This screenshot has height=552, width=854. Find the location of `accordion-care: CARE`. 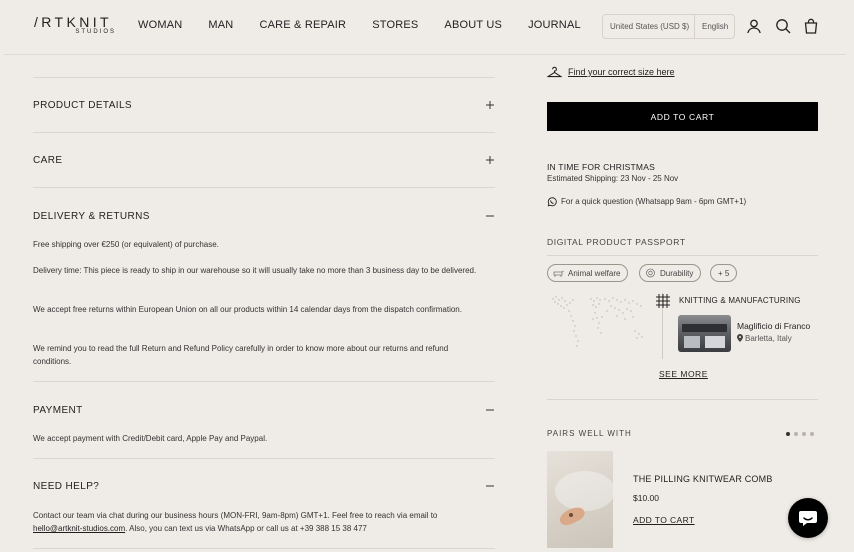

accordion-care: CARE is located at coordinates (47, 160).